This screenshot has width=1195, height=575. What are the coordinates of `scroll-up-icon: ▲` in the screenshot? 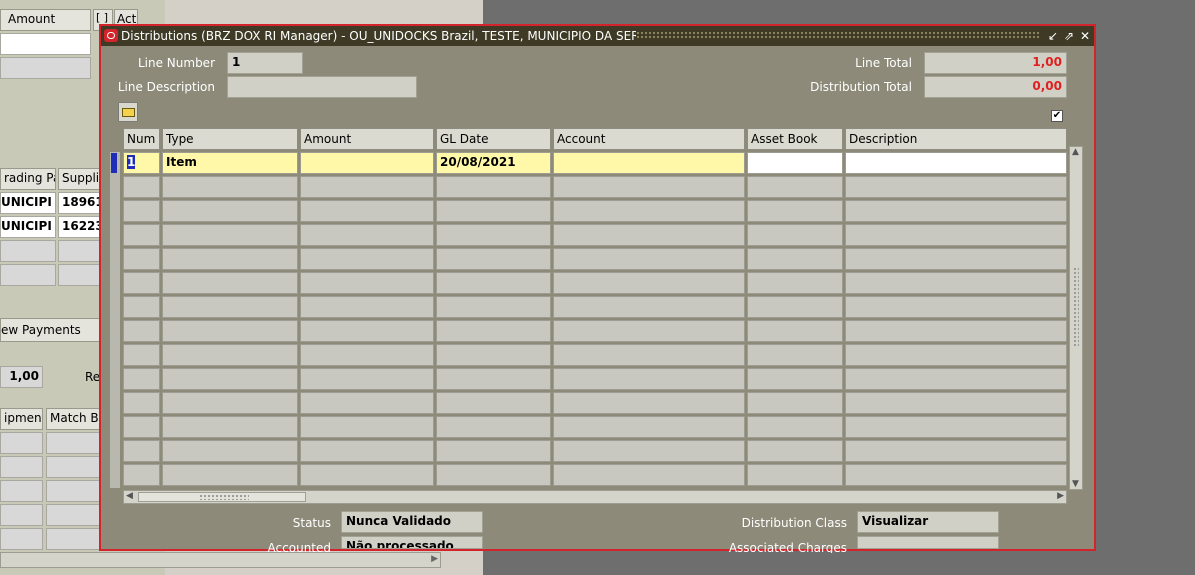 It's located at (1075, 152).